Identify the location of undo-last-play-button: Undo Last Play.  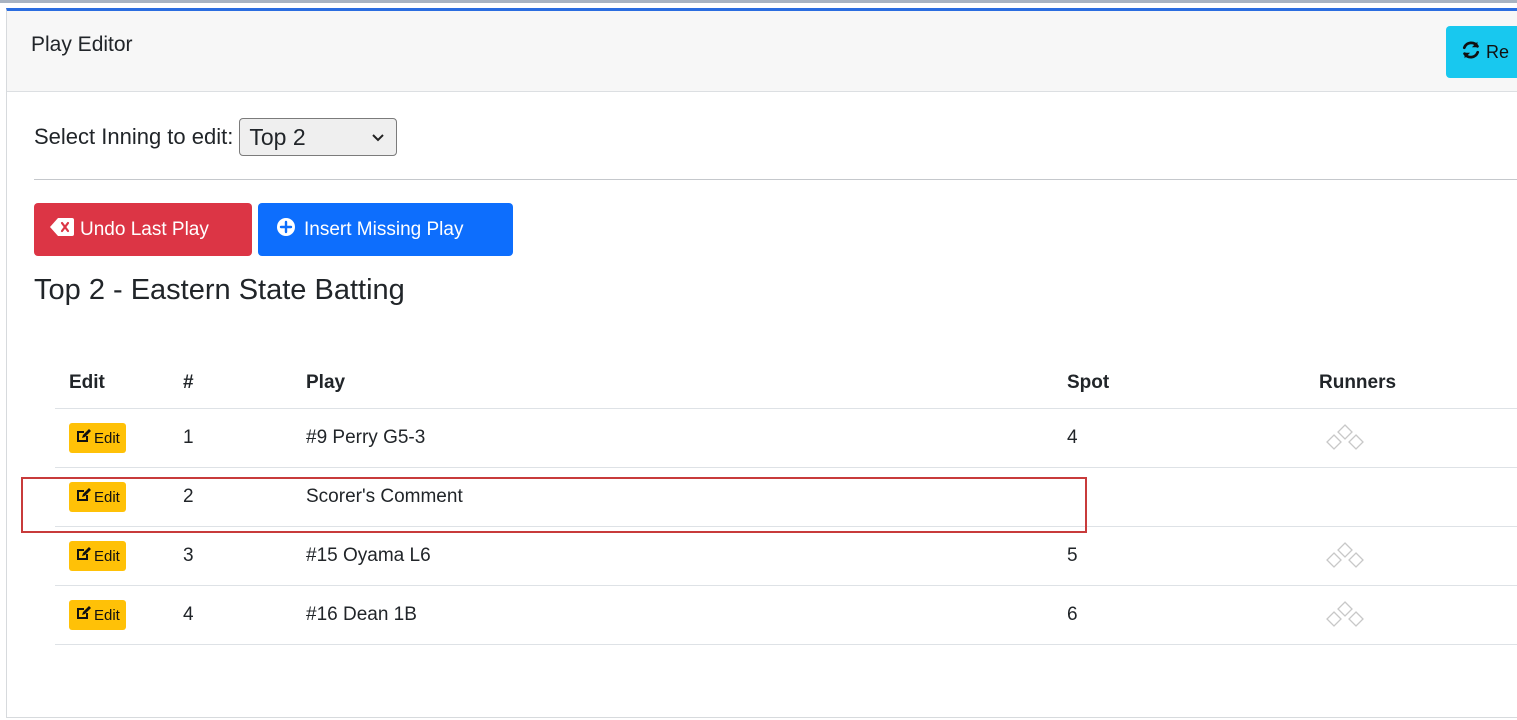
(143, 229).